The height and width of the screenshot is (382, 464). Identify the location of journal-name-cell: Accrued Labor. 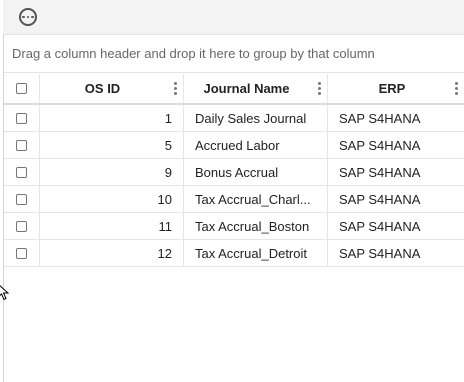
(256, 145).